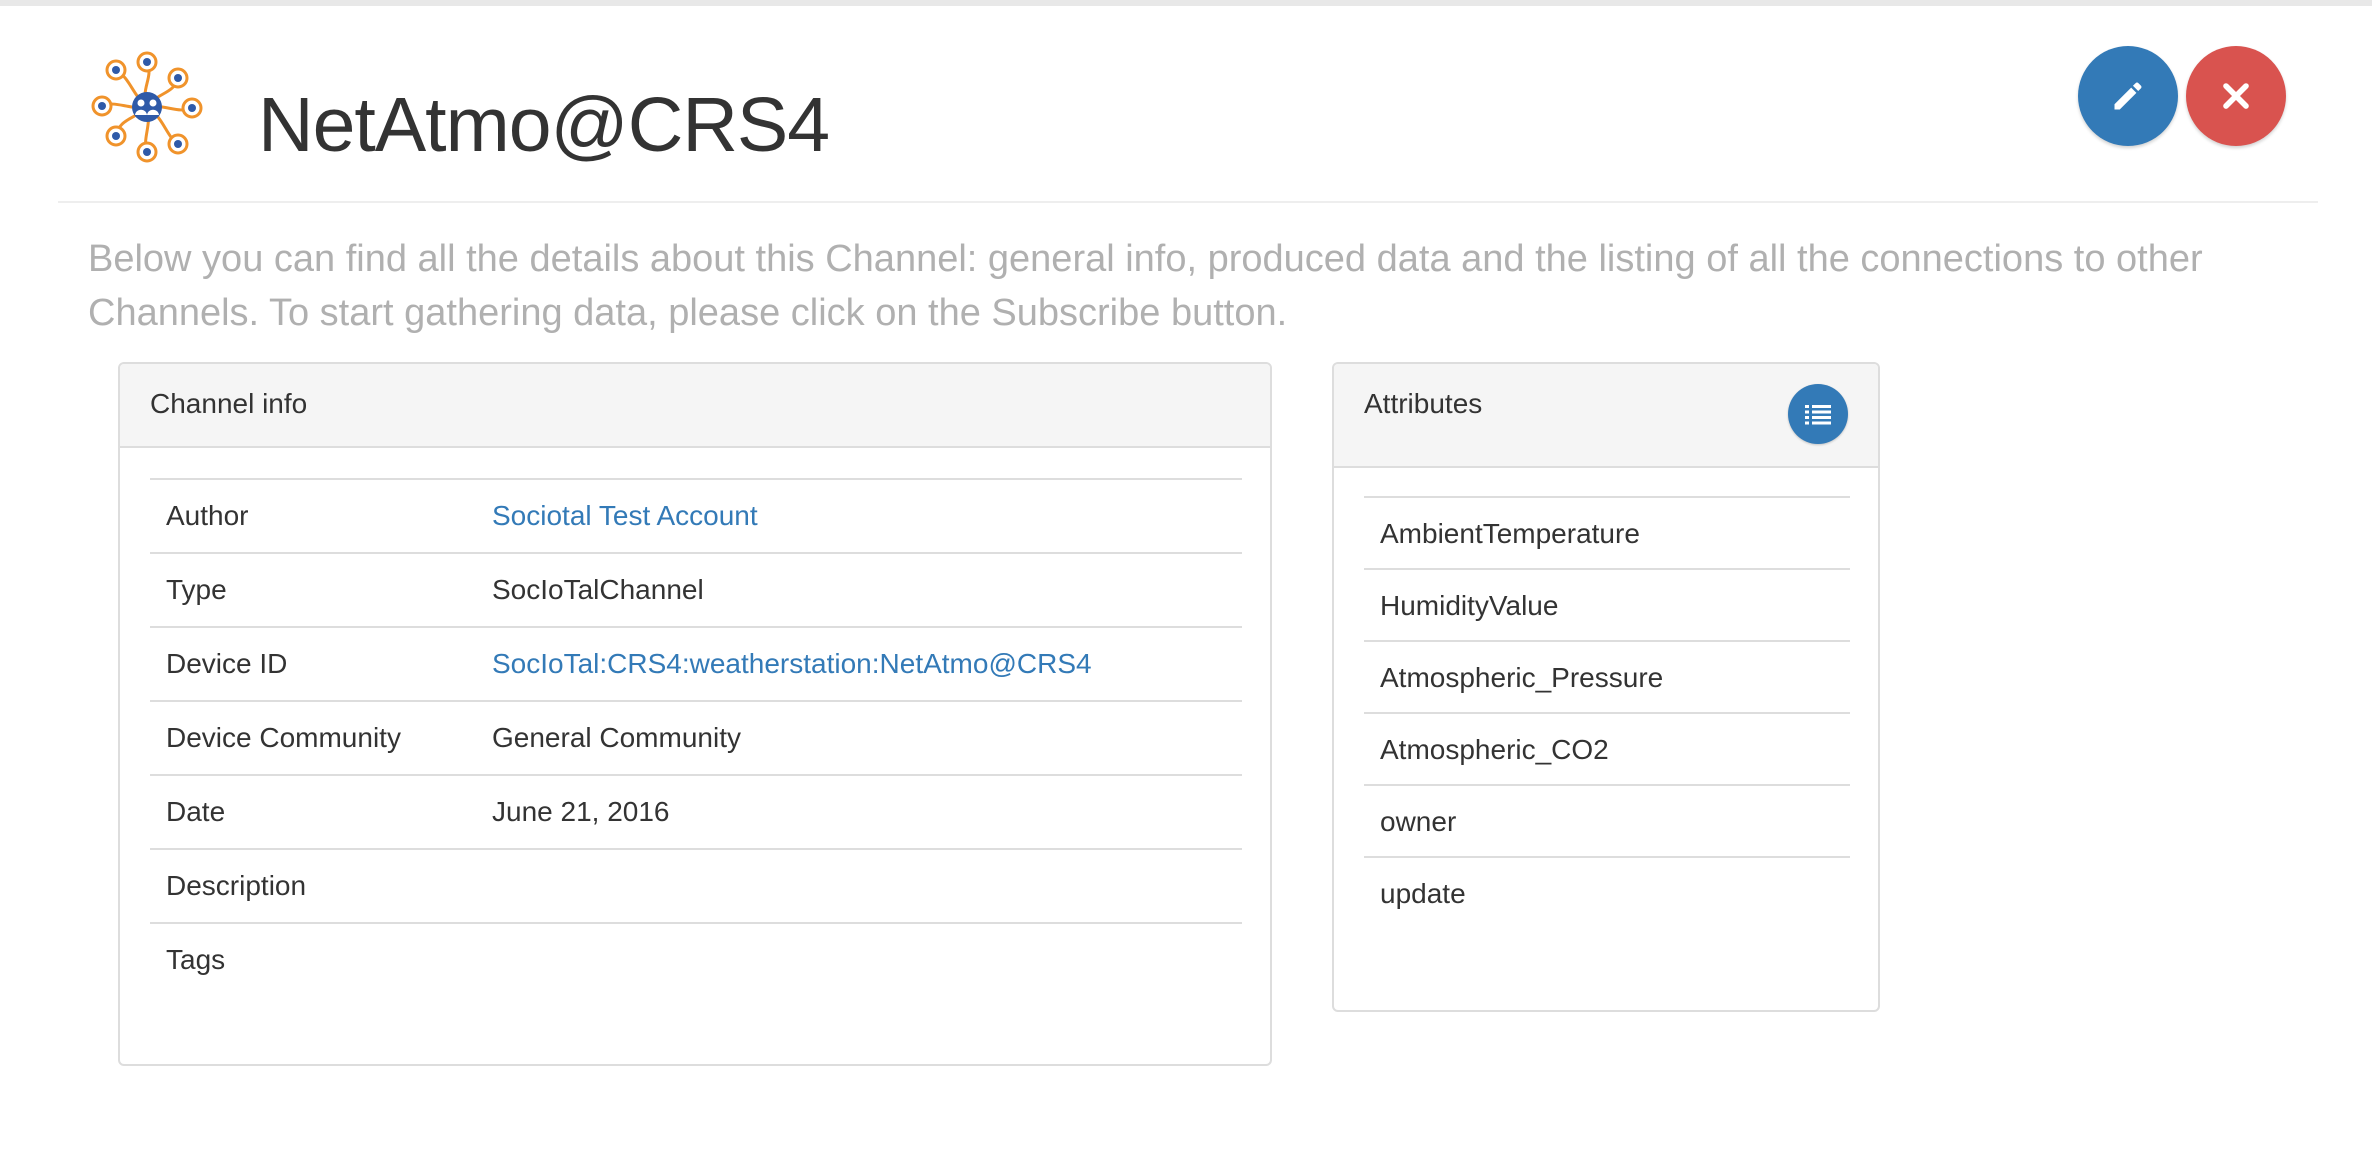 The image size is (2372, 1166). What do you see at coordinates (147, 107) in the screenshot?
I see `sociotal-logo-icon` at bounding box center [147, 107].